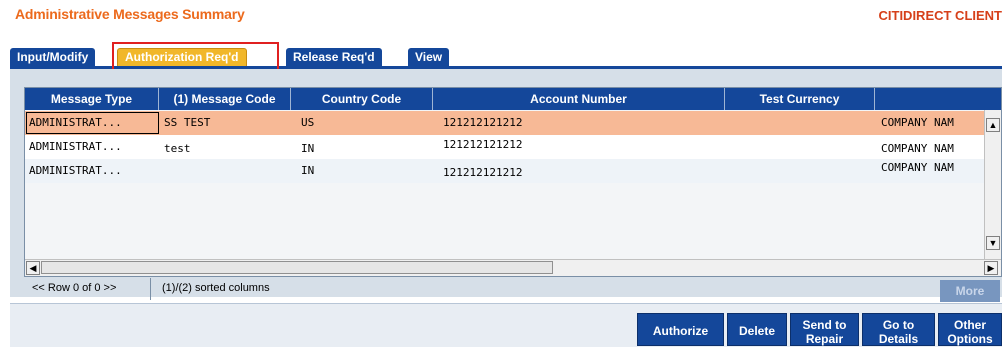 The height and width of the screenshot is (347, 1002). Describe the element at coordinates (824, 325) in the screenshot. I see `send-to-repair-label-1: Send to` at that location.